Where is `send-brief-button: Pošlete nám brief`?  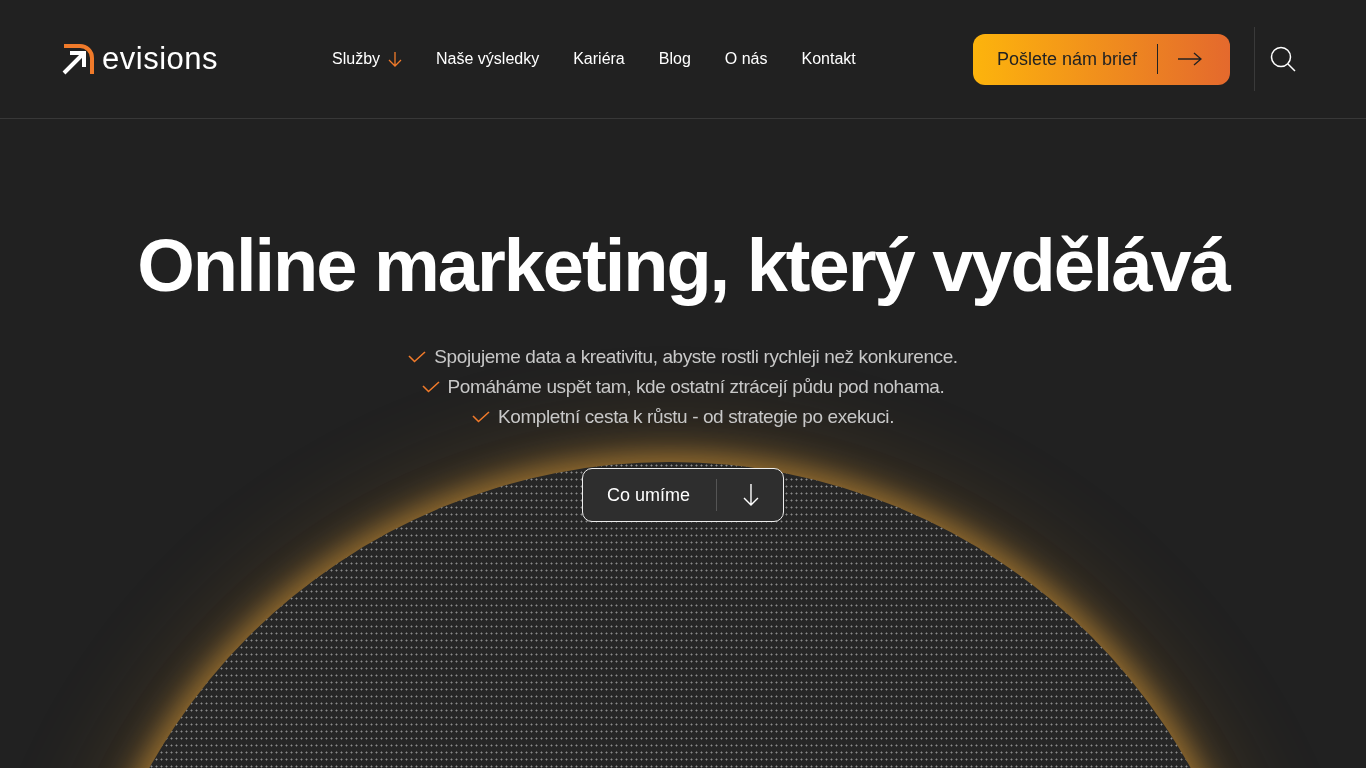 send-brief-button: Pošlete nám brief is located at coordinates (1101, 59).